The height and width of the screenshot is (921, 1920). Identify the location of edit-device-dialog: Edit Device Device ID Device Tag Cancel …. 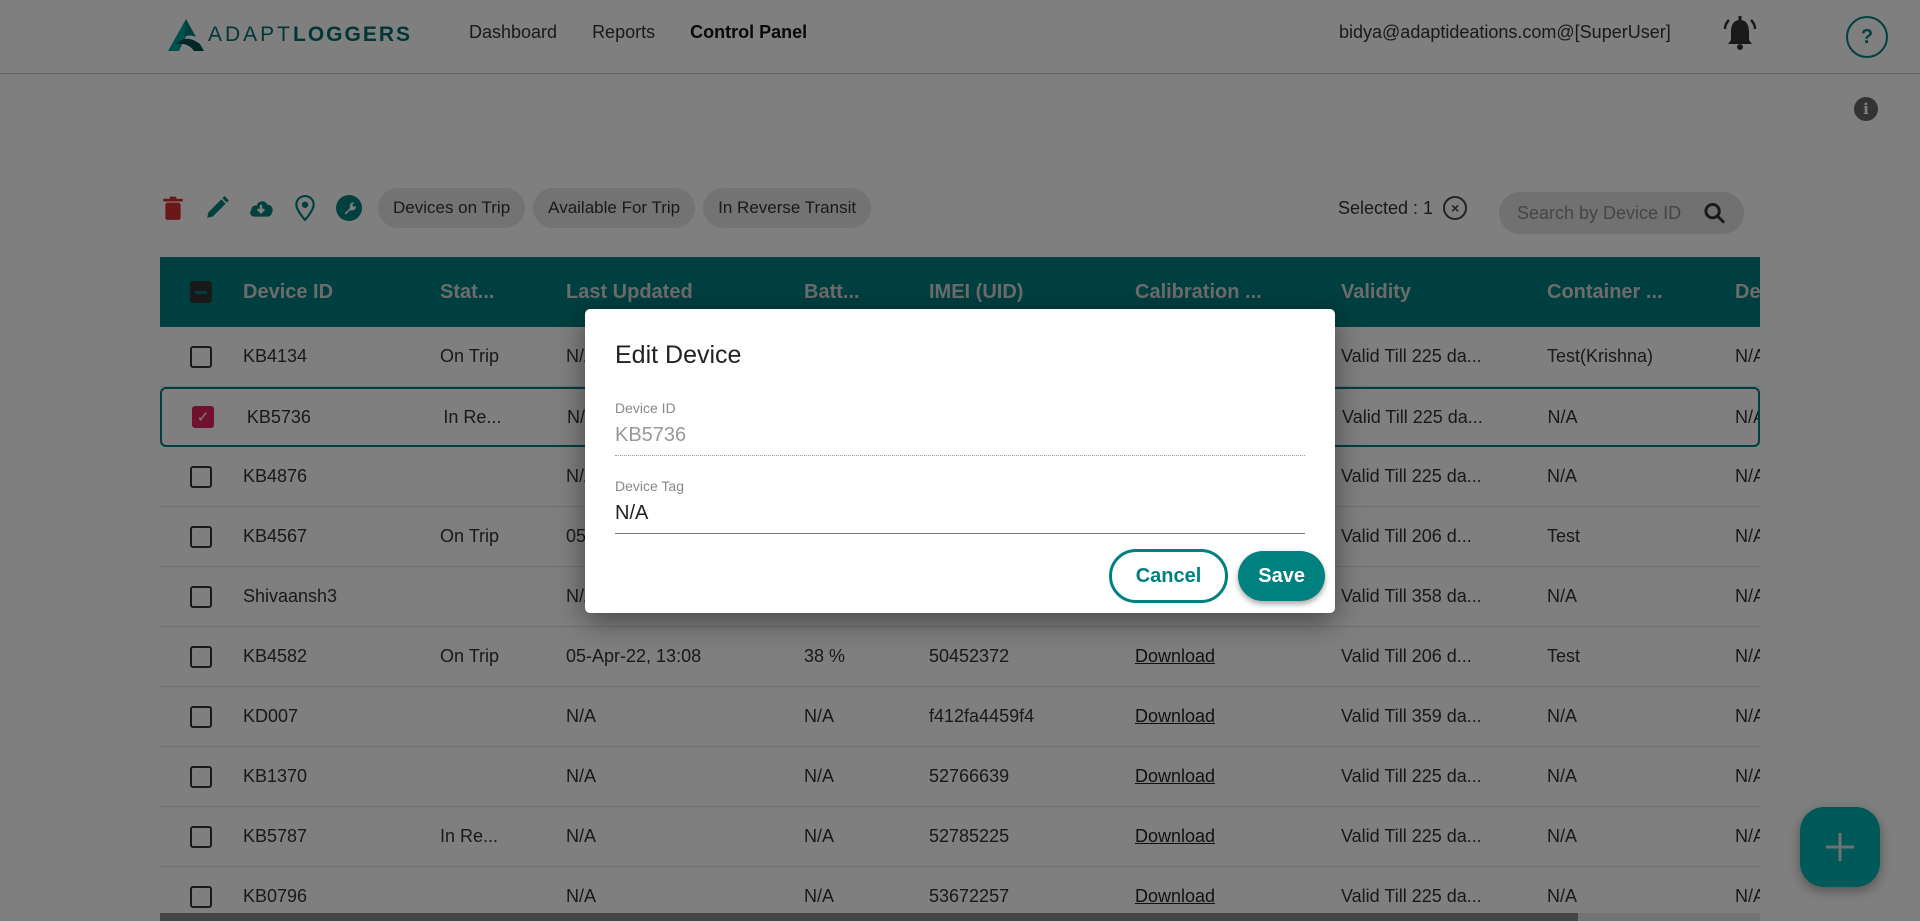
(960, 461).